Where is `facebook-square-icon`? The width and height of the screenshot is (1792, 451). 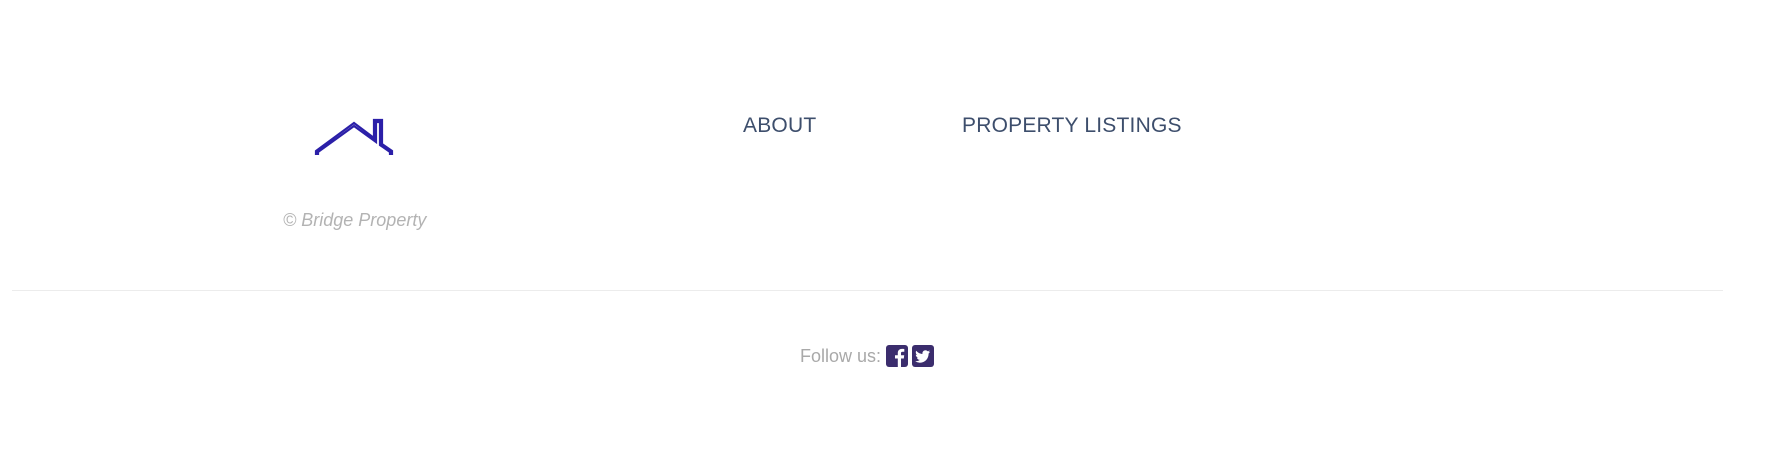 facebook-square-icon is located at coordinates (897, 356).